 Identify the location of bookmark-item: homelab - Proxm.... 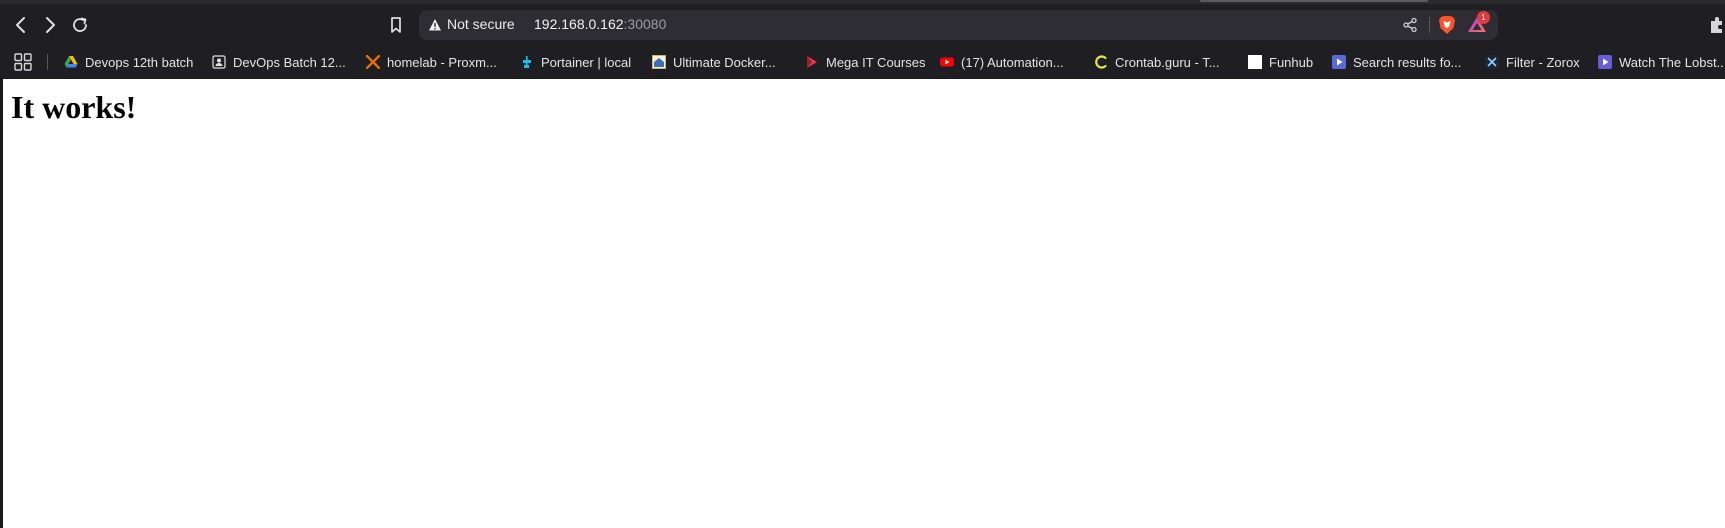
(431, 62).